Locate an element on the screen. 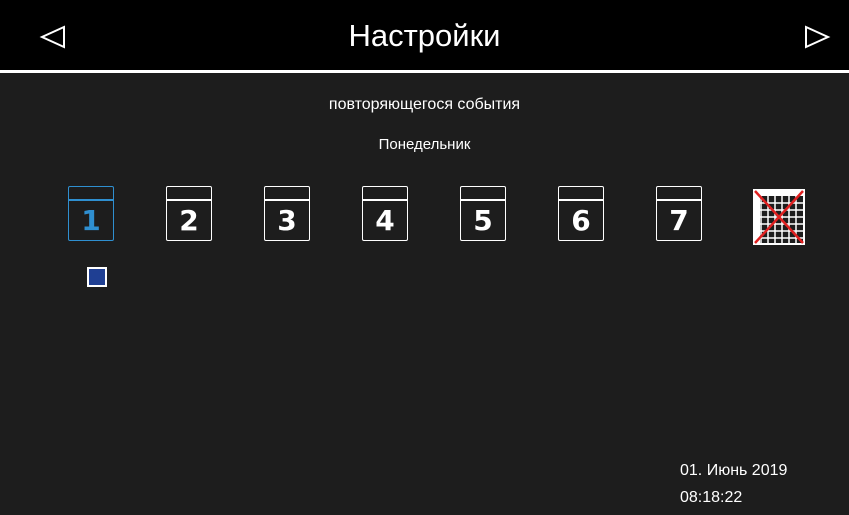  calendar-grid-button is located at coordinates (779, 217).